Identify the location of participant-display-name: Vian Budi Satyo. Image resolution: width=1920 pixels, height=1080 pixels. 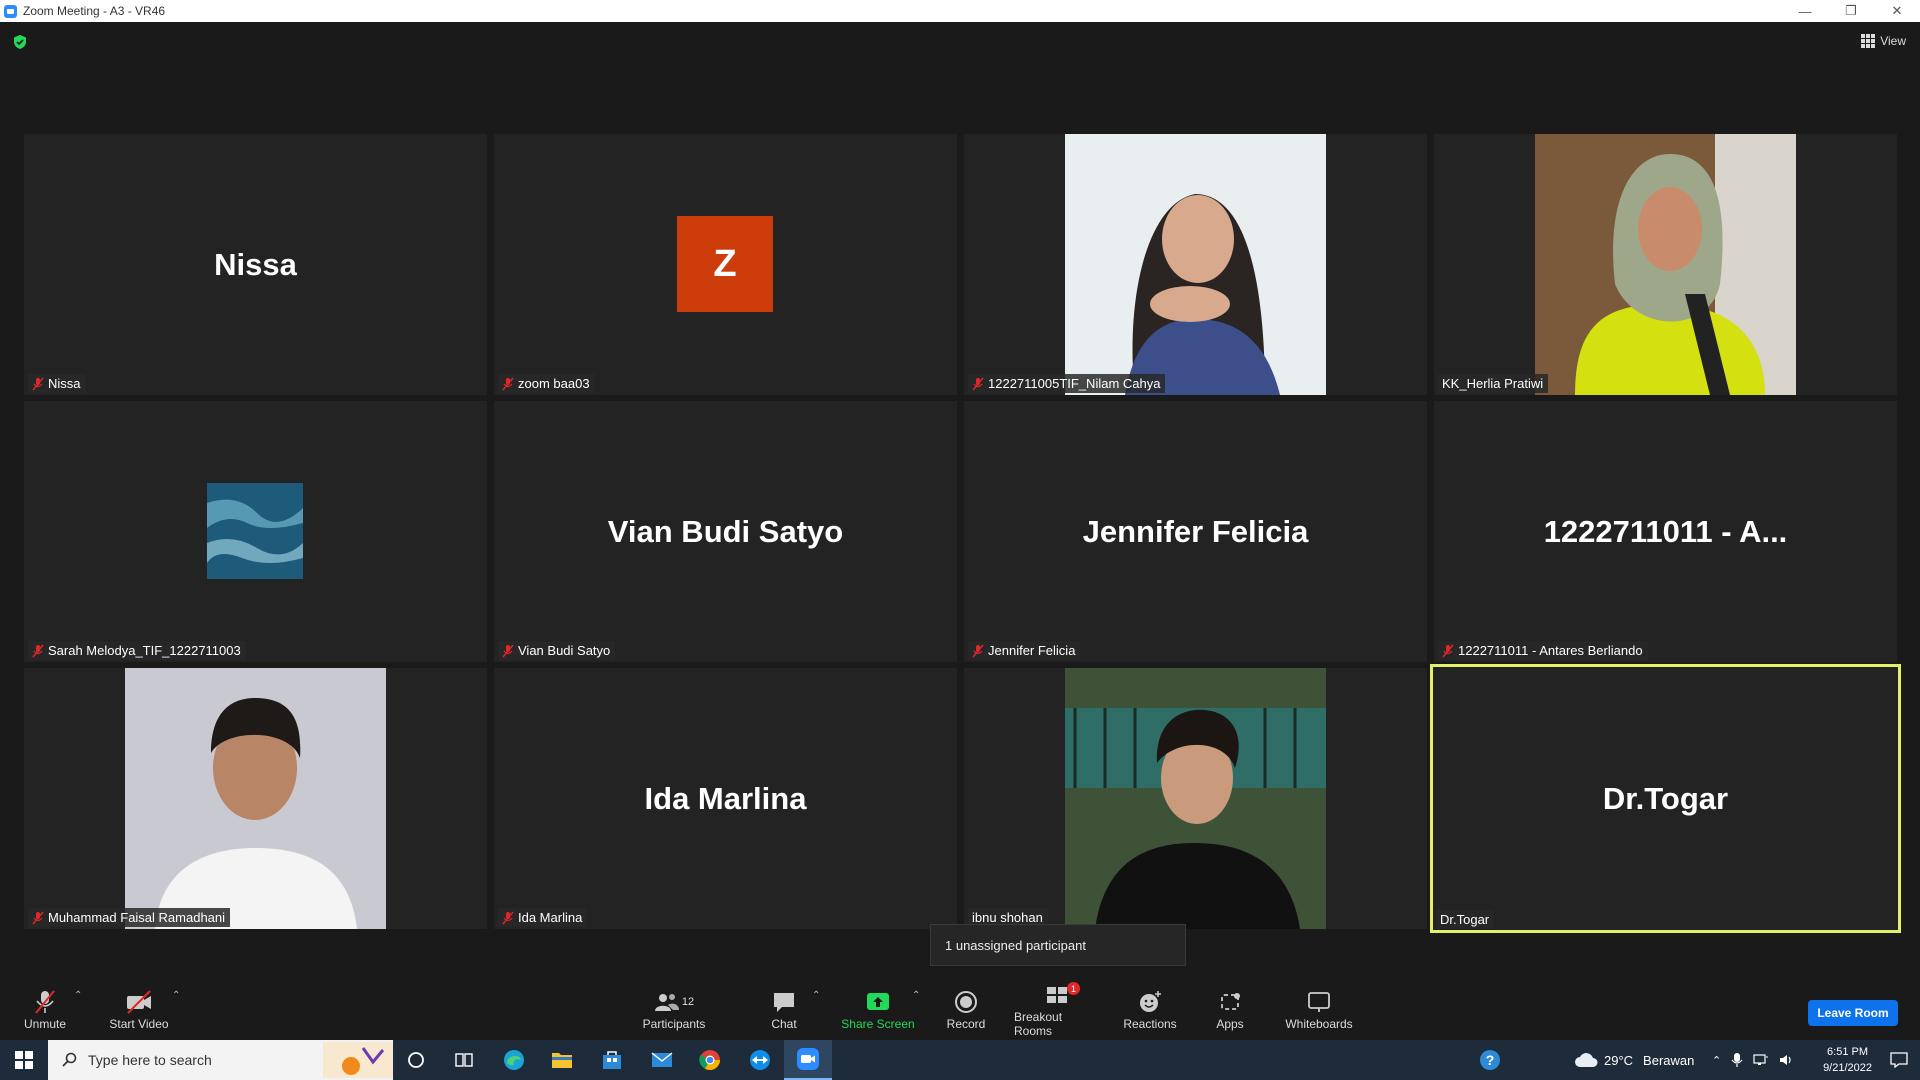
(725, 531).